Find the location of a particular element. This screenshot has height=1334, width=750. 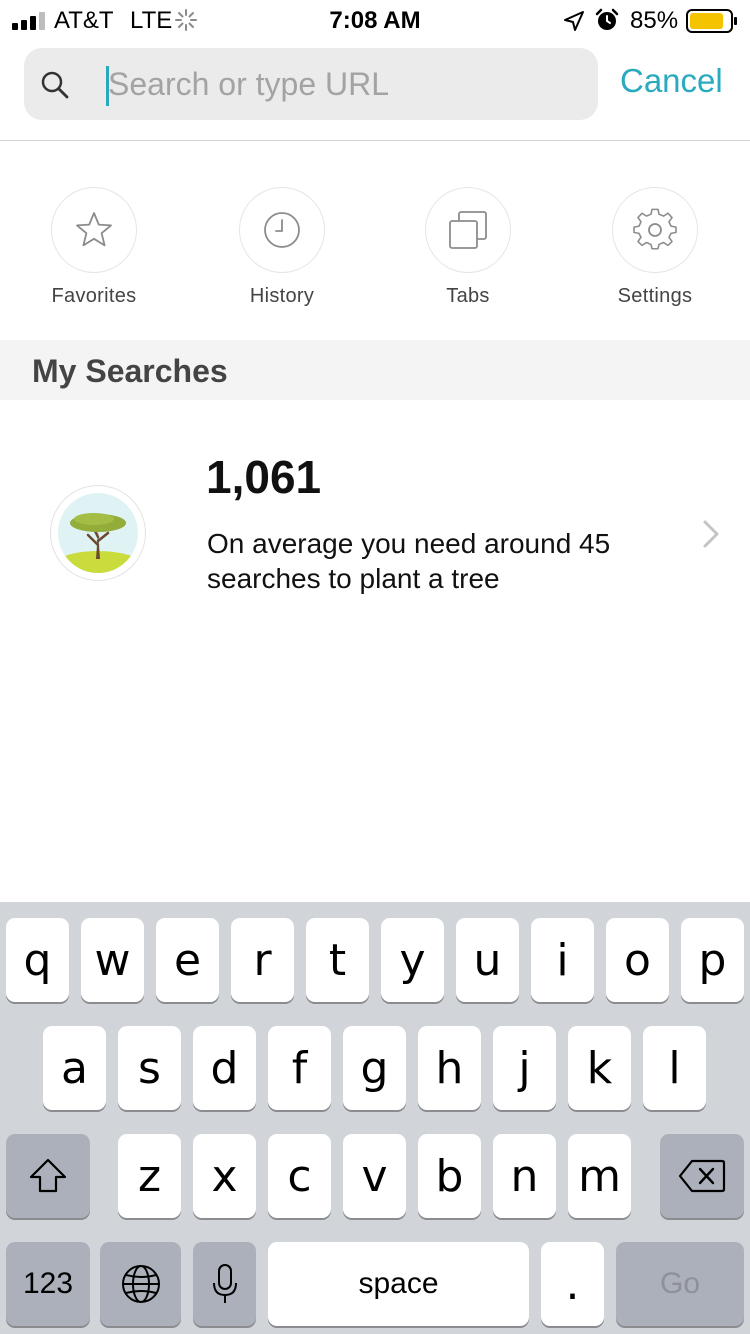

history-circle is located at coordinates (282, 230).